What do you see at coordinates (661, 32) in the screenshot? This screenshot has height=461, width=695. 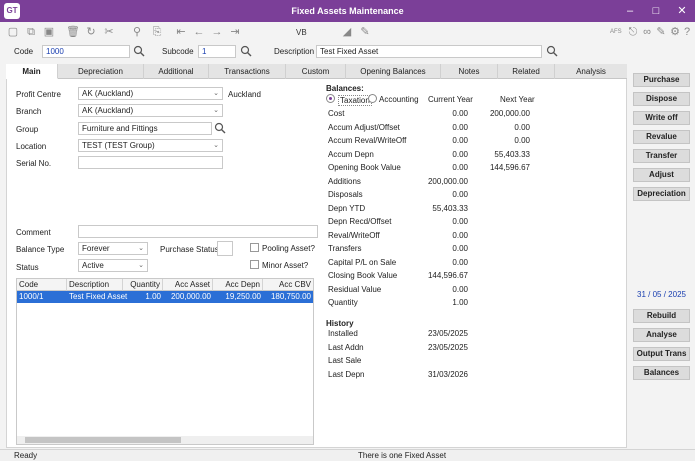 I see `notes-icon: ✎` at bounding box center [661, 32].